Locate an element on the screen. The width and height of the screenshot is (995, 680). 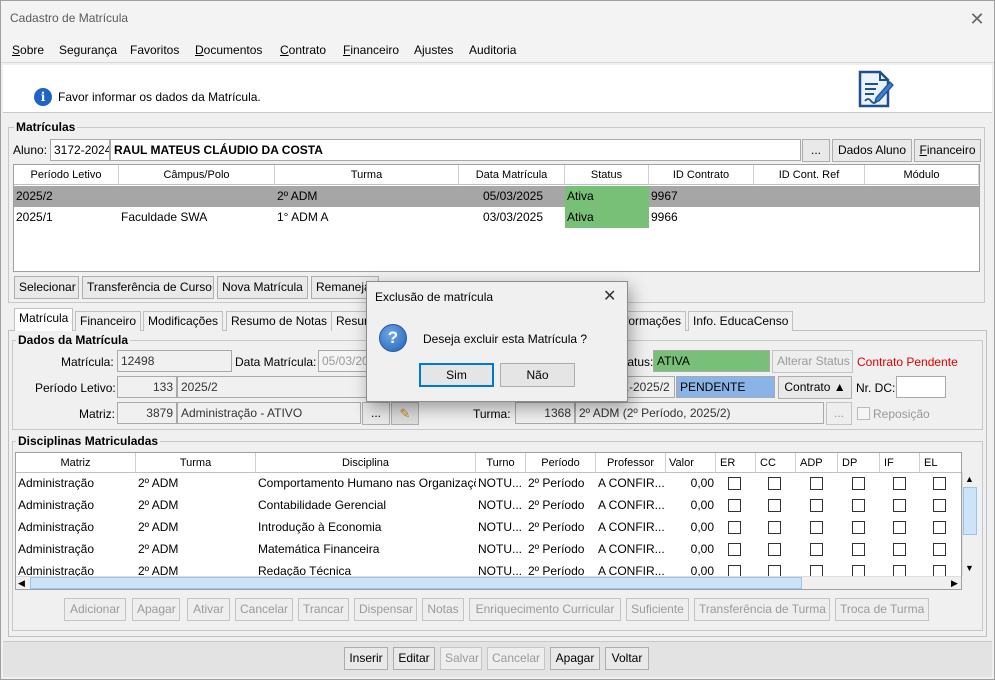
tab-resumo-notas: Resumo de Notas is located at coordinates (279, 321).